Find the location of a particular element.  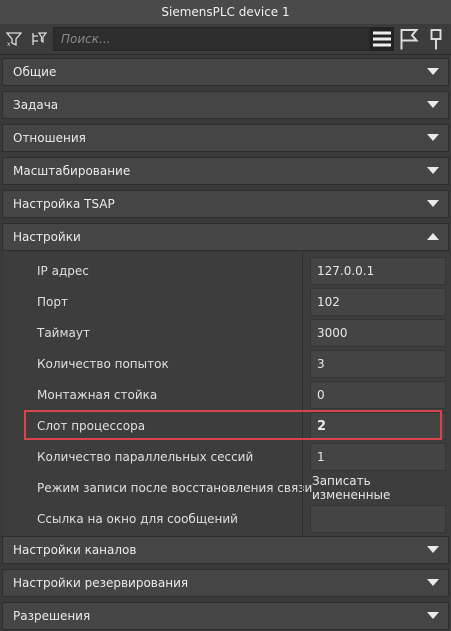

flag-icon is located at coordinates (409, 39).